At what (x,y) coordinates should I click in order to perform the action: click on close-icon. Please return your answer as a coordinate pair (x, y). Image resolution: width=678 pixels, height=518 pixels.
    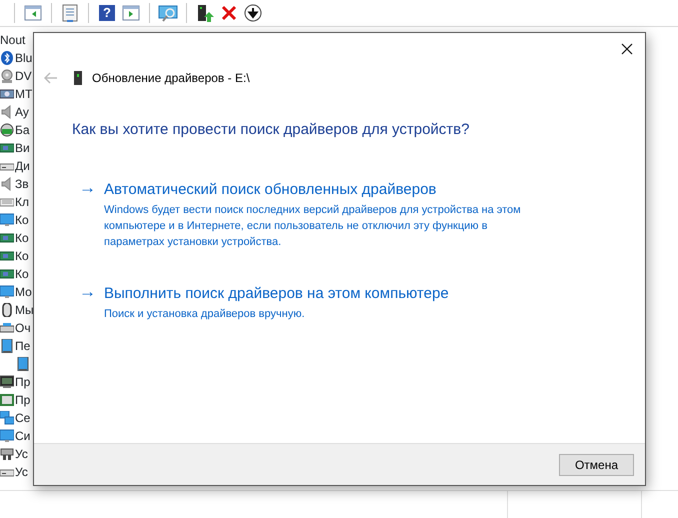
    Looking at the image, I should click on (627, 49).